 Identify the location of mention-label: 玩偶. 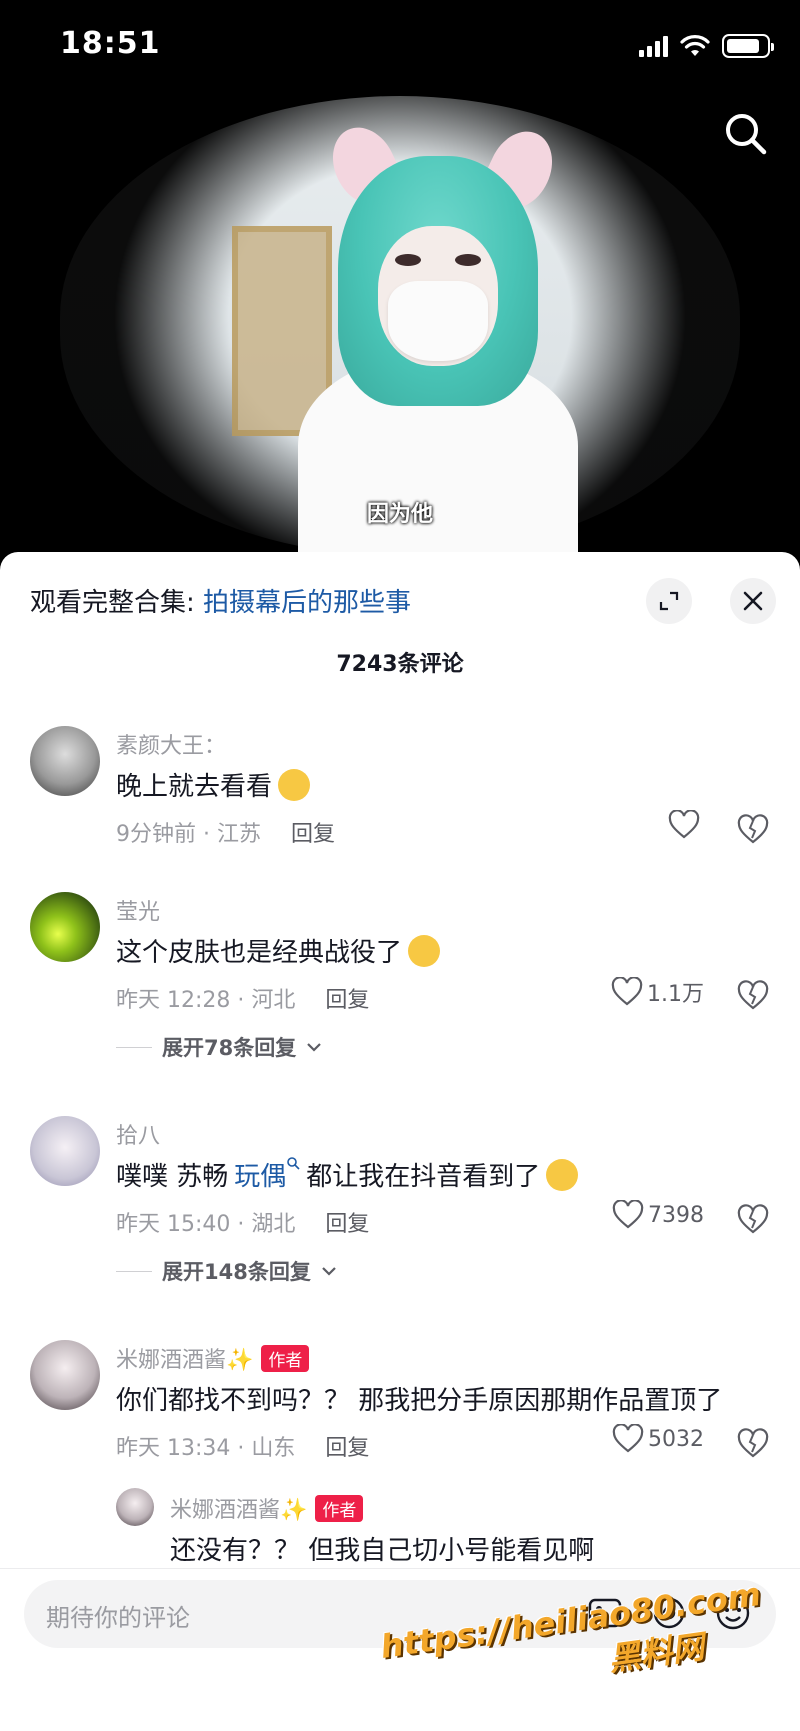
(260, 1177).